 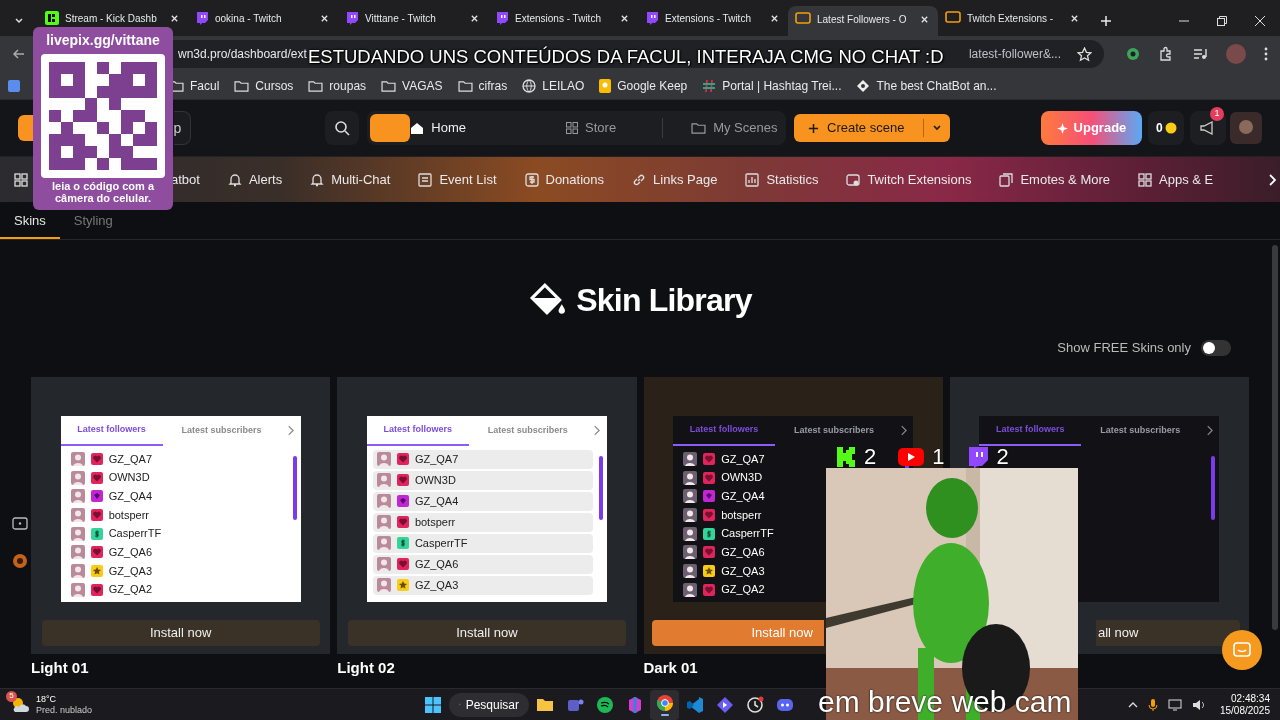 I want to click on browser-tab: Stream - Kick Dashb, so click(x=113, y=17).